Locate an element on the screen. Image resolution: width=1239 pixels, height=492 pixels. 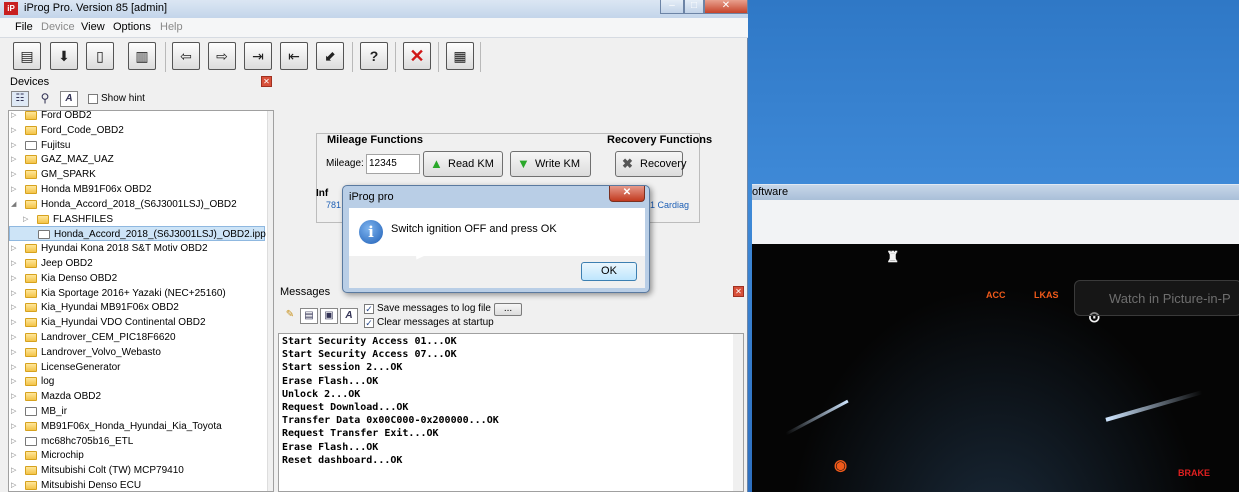
close-window-button: ✕ is located at coordinates (726, 7).